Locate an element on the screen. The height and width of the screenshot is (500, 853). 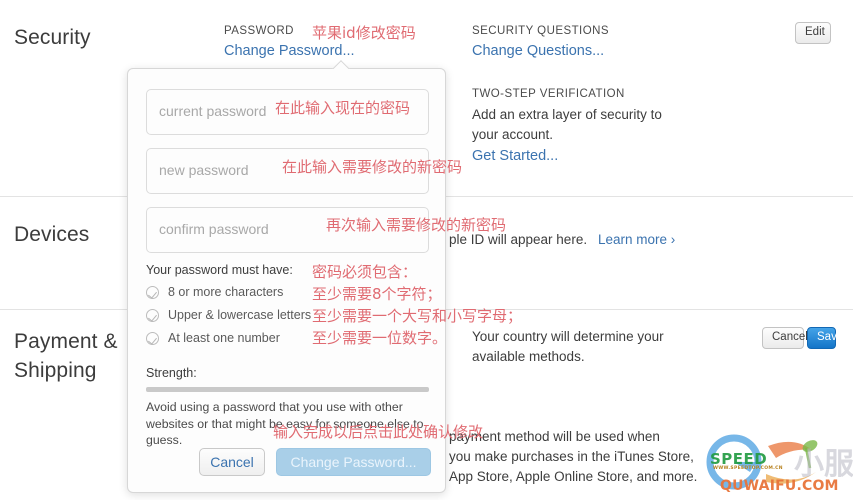
payment-save-button: Save is located at coordinates (825, 338).